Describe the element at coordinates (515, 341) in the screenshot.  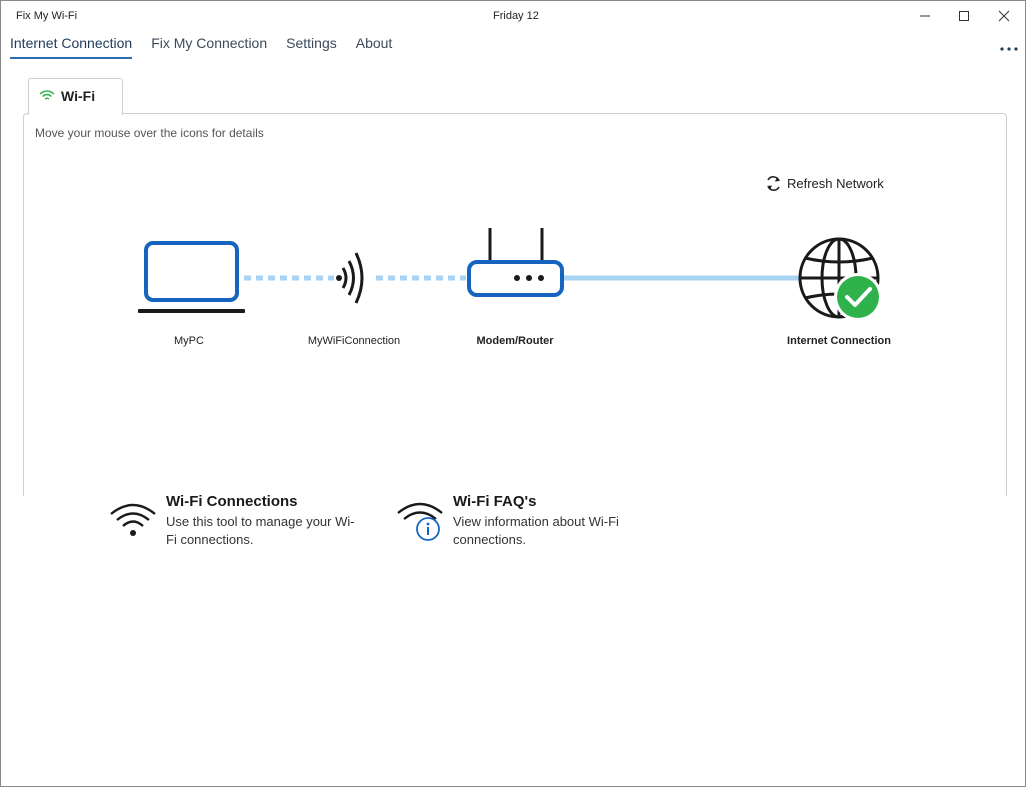
I see `node-label-router: Modem/Router` at that location.